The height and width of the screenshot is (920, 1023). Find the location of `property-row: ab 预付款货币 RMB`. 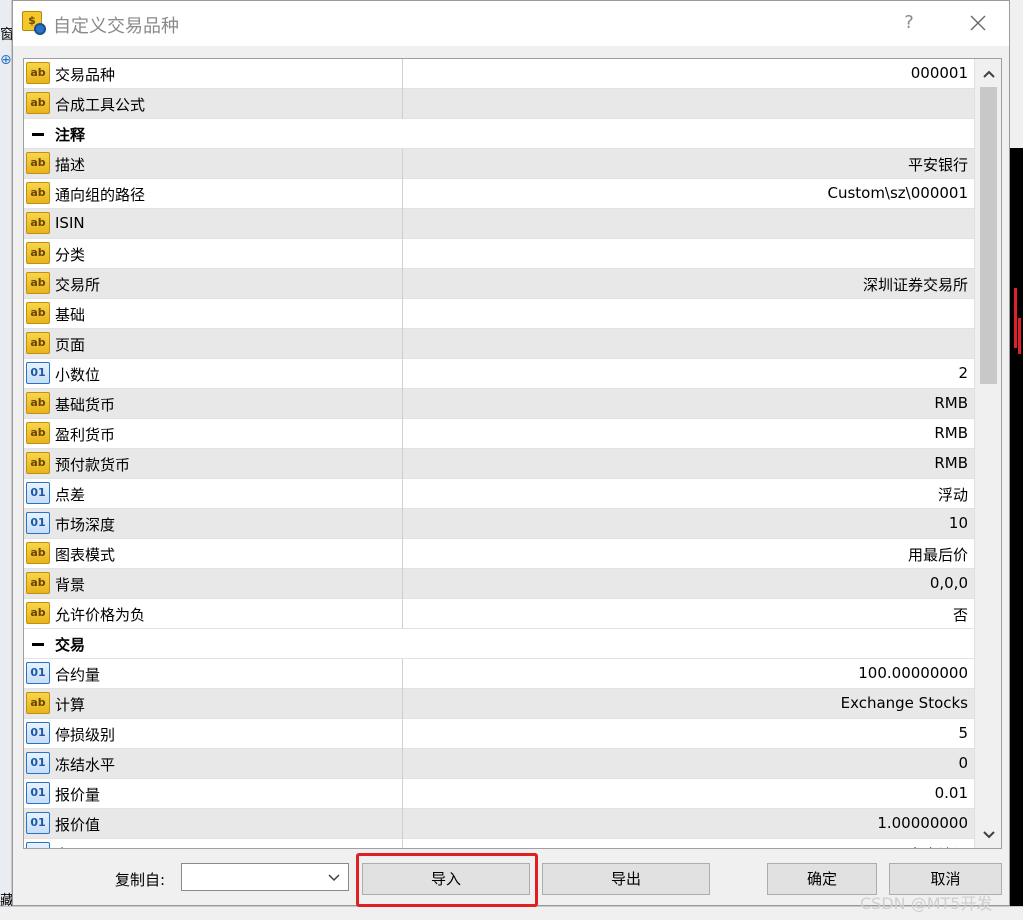

property-row: ab 预付款货币 RMB is located at coordinates (499, 464).